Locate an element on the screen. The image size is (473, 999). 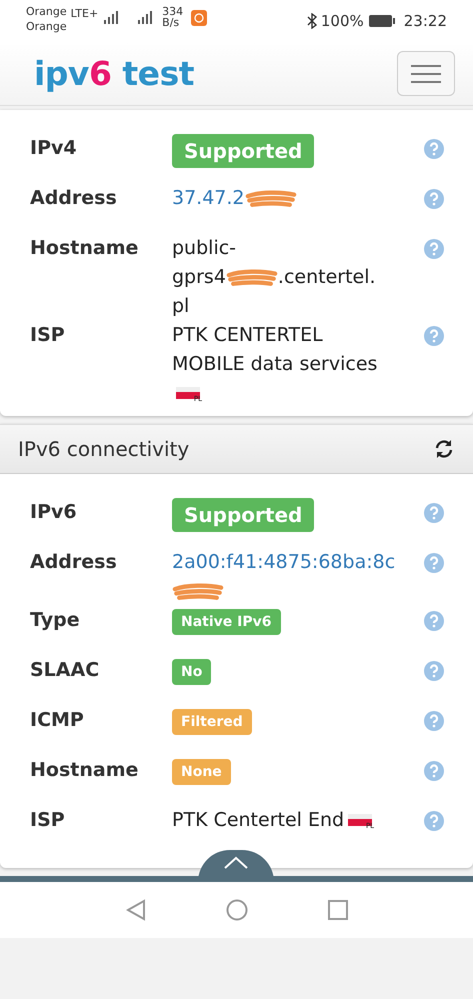
speed-unit: B/s is located at coordinates (171, 22).